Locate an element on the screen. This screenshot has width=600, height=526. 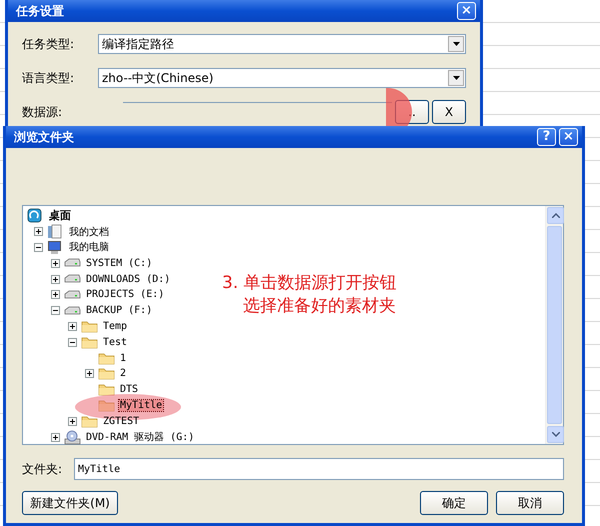
dropdown: 编译指定路径 is located at coordinates (282, 44).